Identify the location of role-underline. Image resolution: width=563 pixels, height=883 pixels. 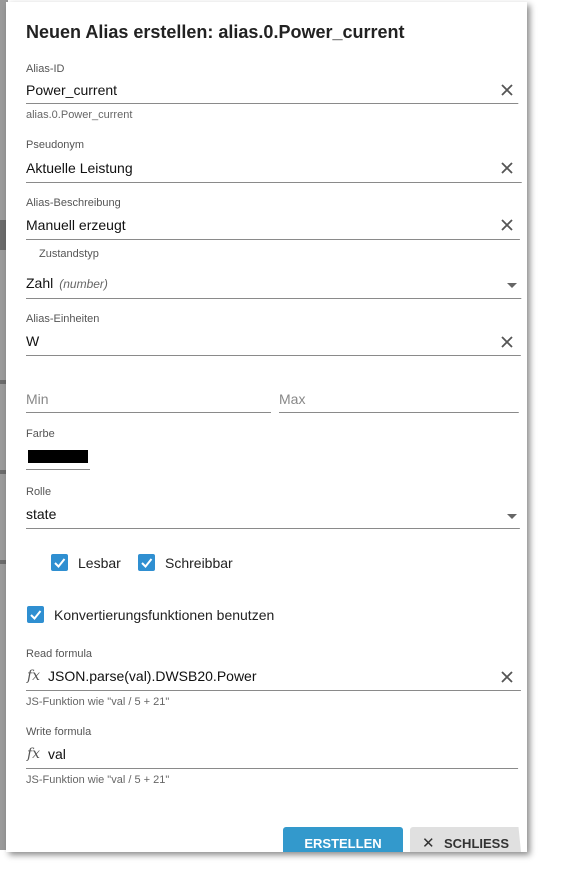
(274, 528).